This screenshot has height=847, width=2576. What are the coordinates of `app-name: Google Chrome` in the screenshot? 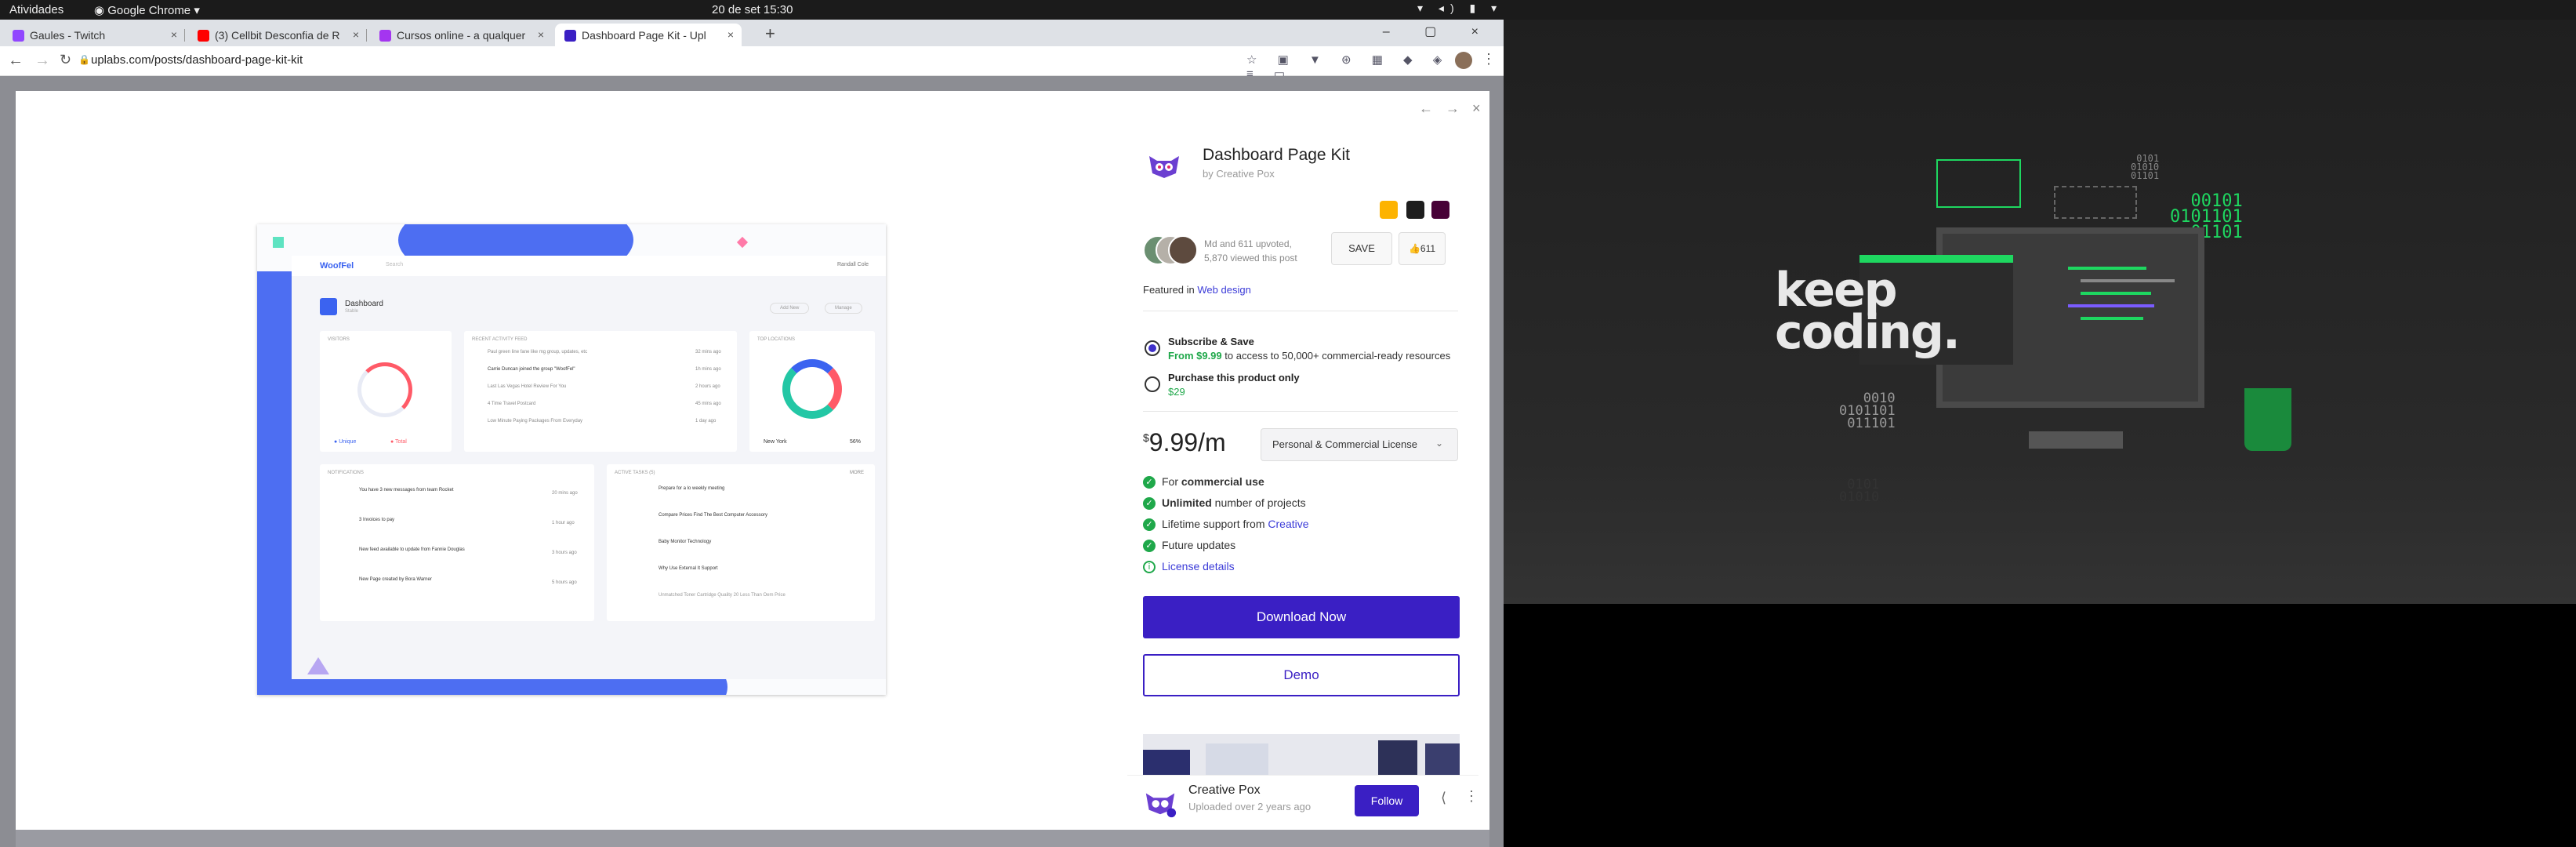 It's located at (149, 10).